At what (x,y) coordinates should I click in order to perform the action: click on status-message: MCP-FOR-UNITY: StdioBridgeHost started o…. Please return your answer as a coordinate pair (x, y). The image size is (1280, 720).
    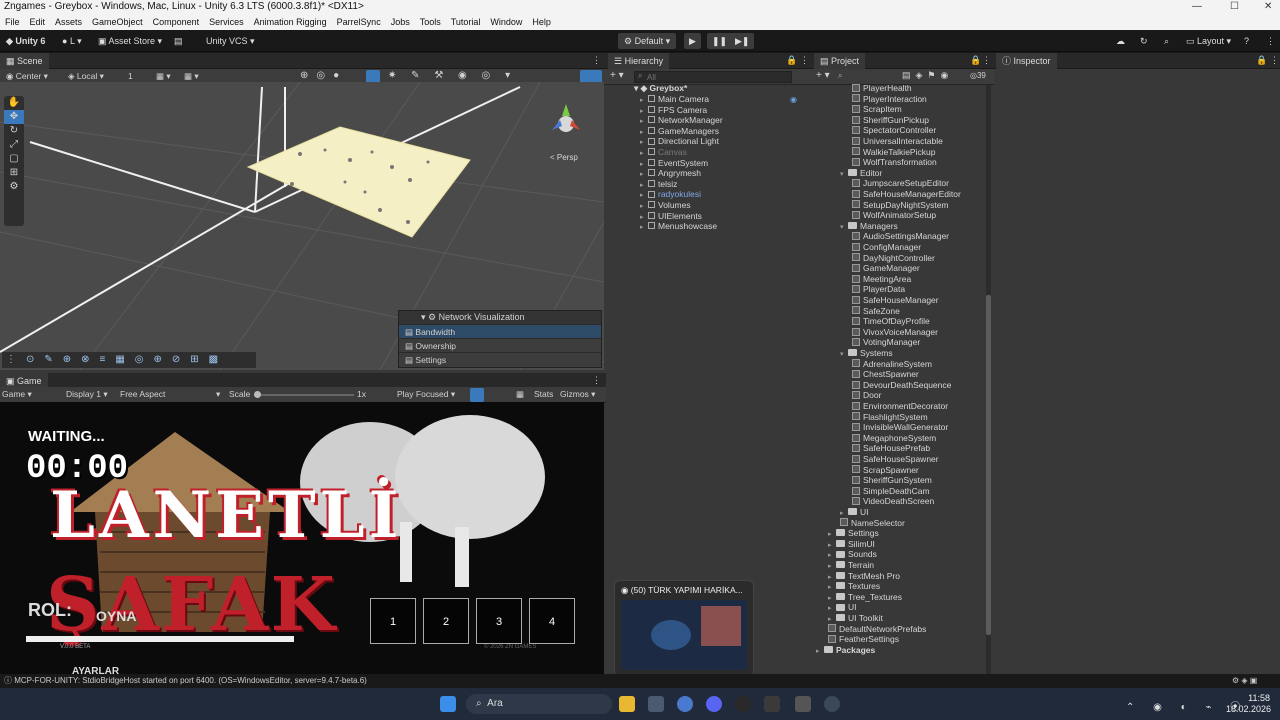
    Looking at the image, I should click on (190, 680).